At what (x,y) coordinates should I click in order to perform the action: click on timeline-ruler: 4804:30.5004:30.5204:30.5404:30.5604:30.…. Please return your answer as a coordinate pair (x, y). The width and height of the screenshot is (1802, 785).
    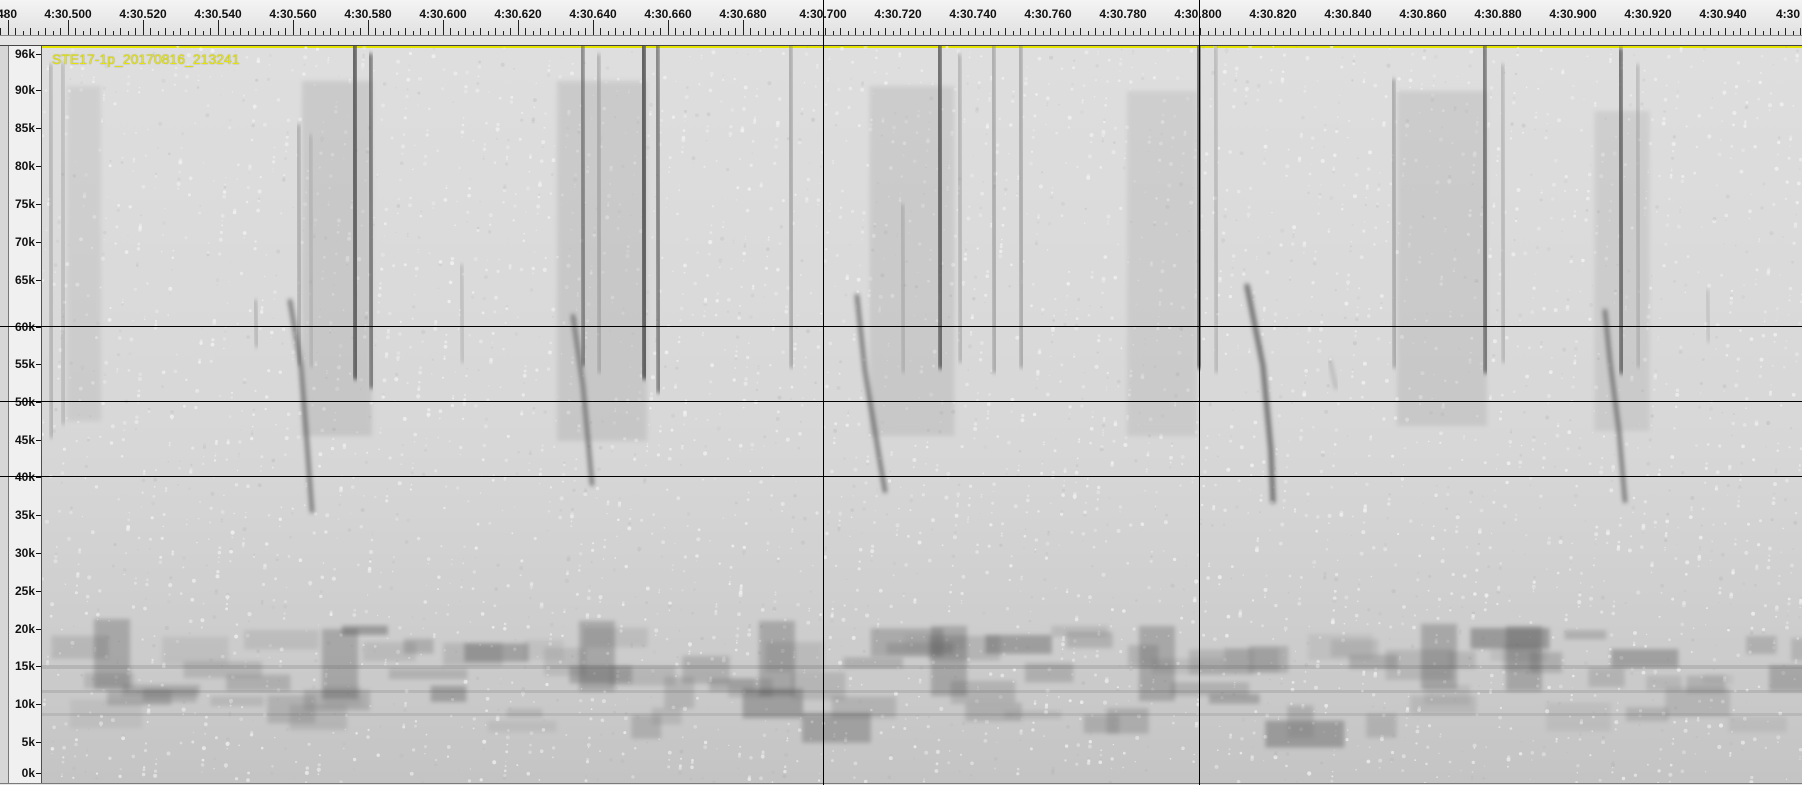
    Looking at the image, I should click on (901, 18).